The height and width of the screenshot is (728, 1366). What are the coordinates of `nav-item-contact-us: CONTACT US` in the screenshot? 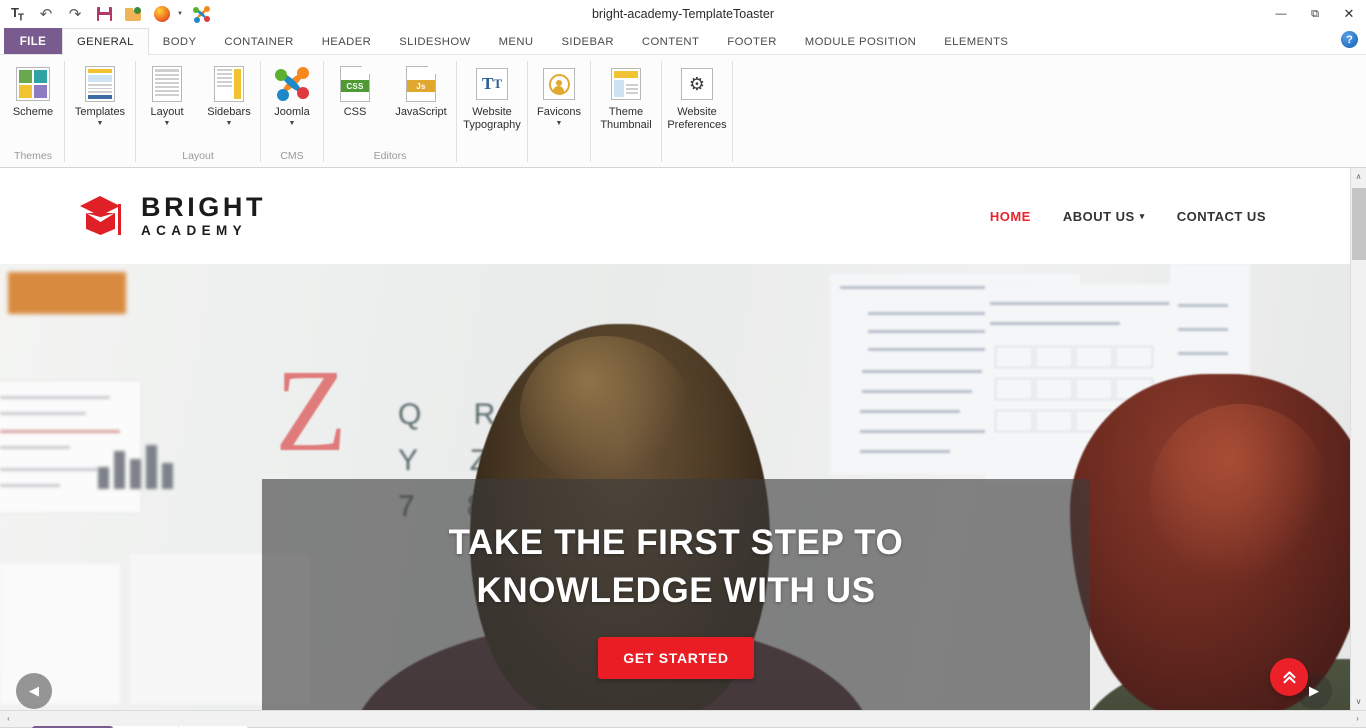 It's located at (1221, 216).